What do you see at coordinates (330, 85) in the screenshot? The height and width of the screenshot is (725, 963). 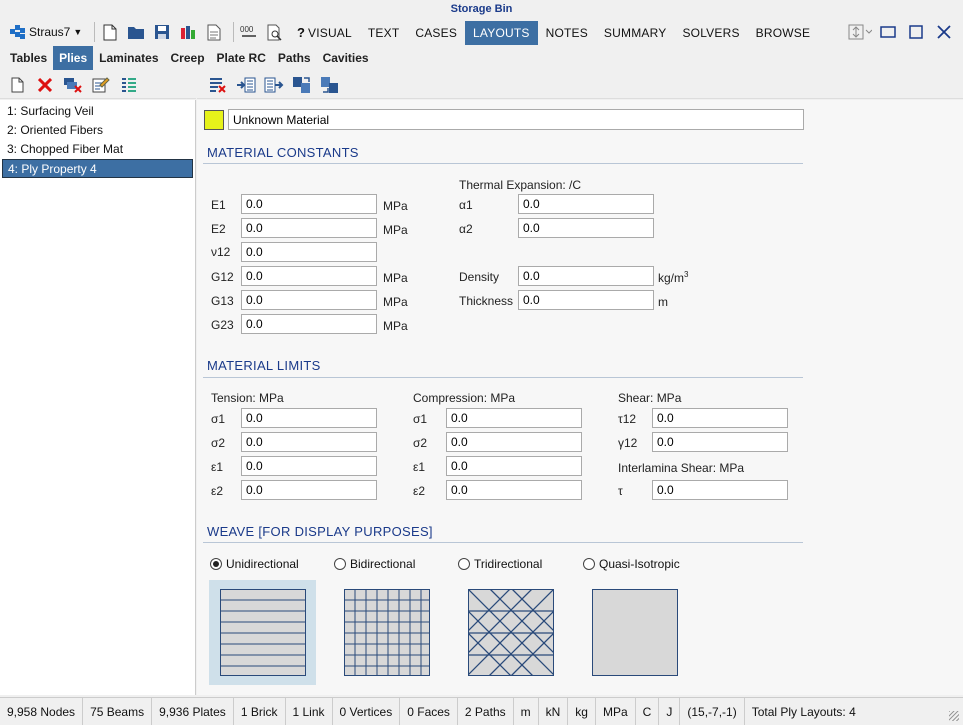 I see `copy-from-library-button` at bounding box center [330, 85].